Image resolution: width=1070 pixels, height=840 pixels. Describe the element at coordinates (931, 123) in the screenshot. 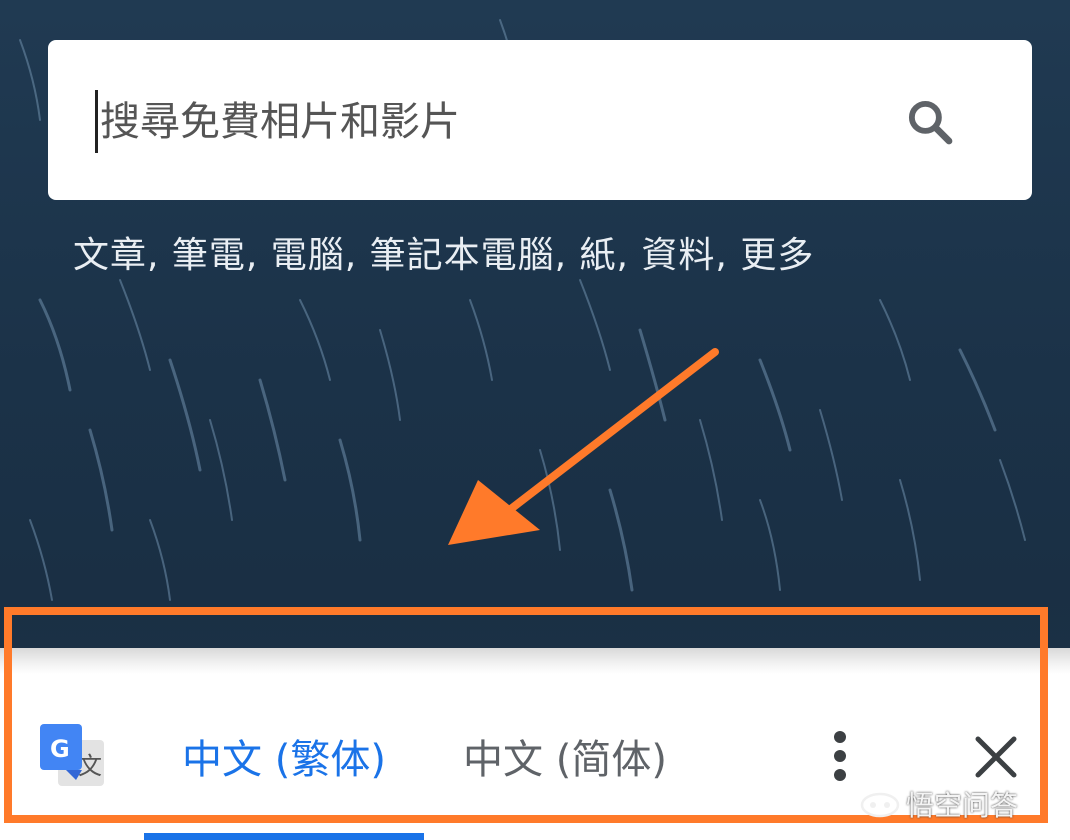

I see `search-icon` at that location.